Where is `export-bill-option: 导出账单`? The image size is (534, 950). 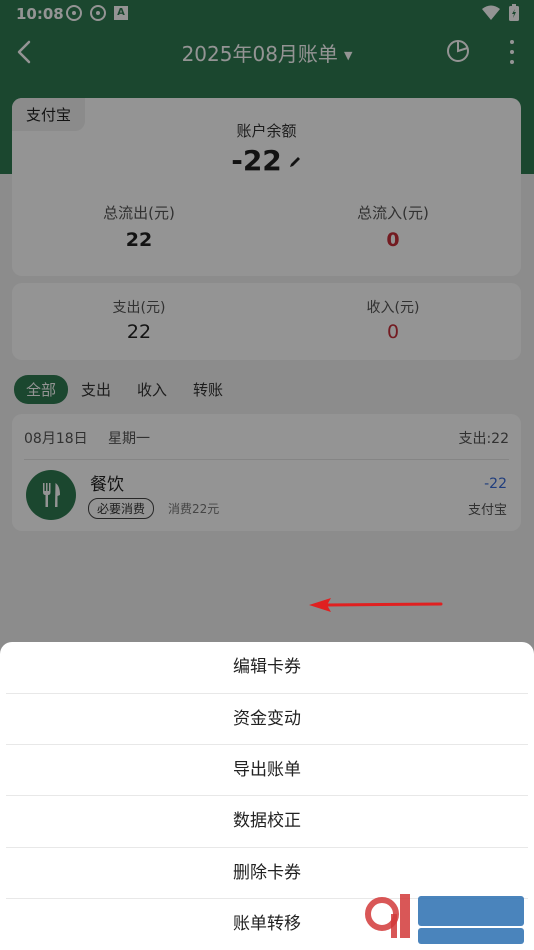 export-bill-option: 导出账单 is located at coordinates (267, 770).